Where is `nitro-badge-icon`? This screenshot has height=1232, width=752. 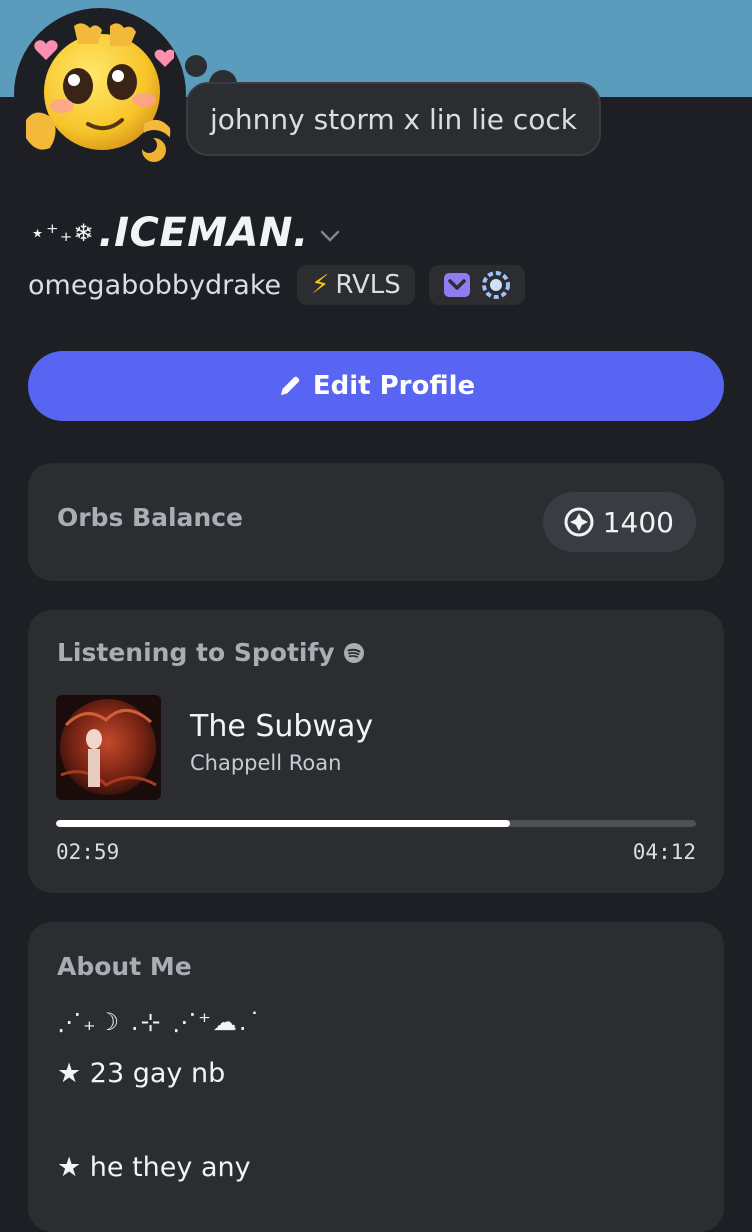
nitro-badge-icon is located at coordinates (457, 285).